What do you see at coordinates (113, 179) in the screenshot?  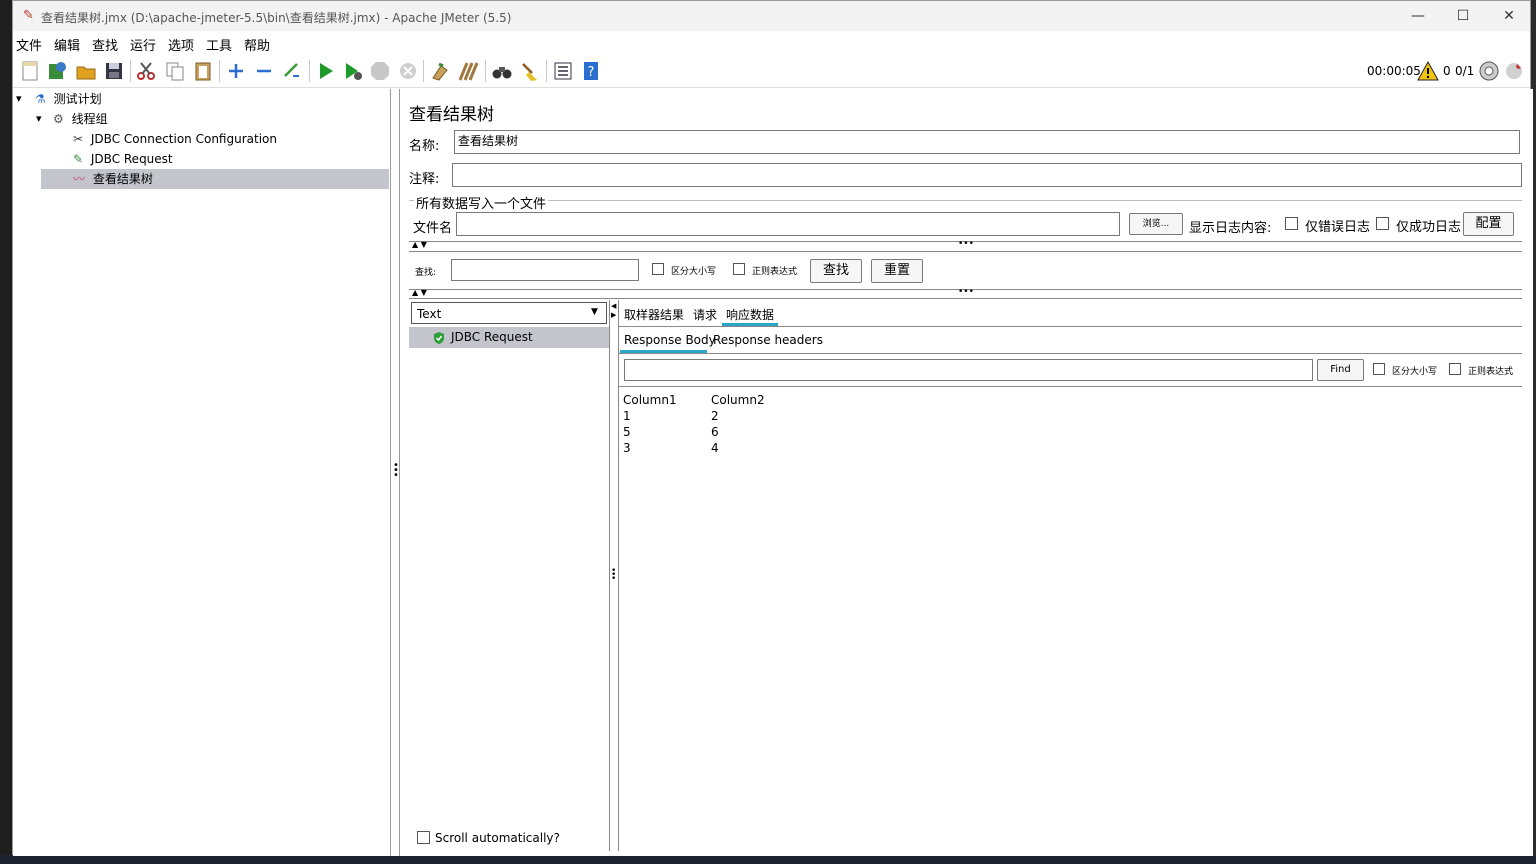 I see `tree-item-view-results-tree: 〰 查看结果树` at bounding box center [113, 179].